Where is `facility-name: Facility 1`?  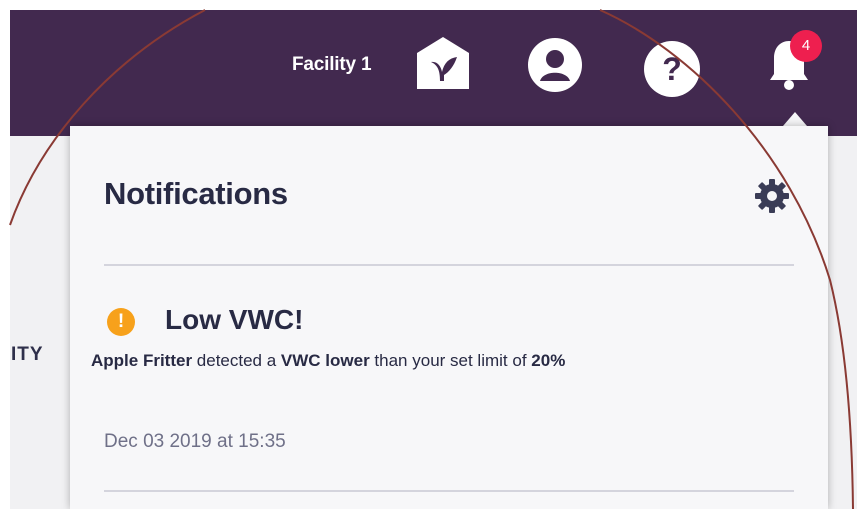 facility-name: Facility 1 is located at coordinates (332, 65).